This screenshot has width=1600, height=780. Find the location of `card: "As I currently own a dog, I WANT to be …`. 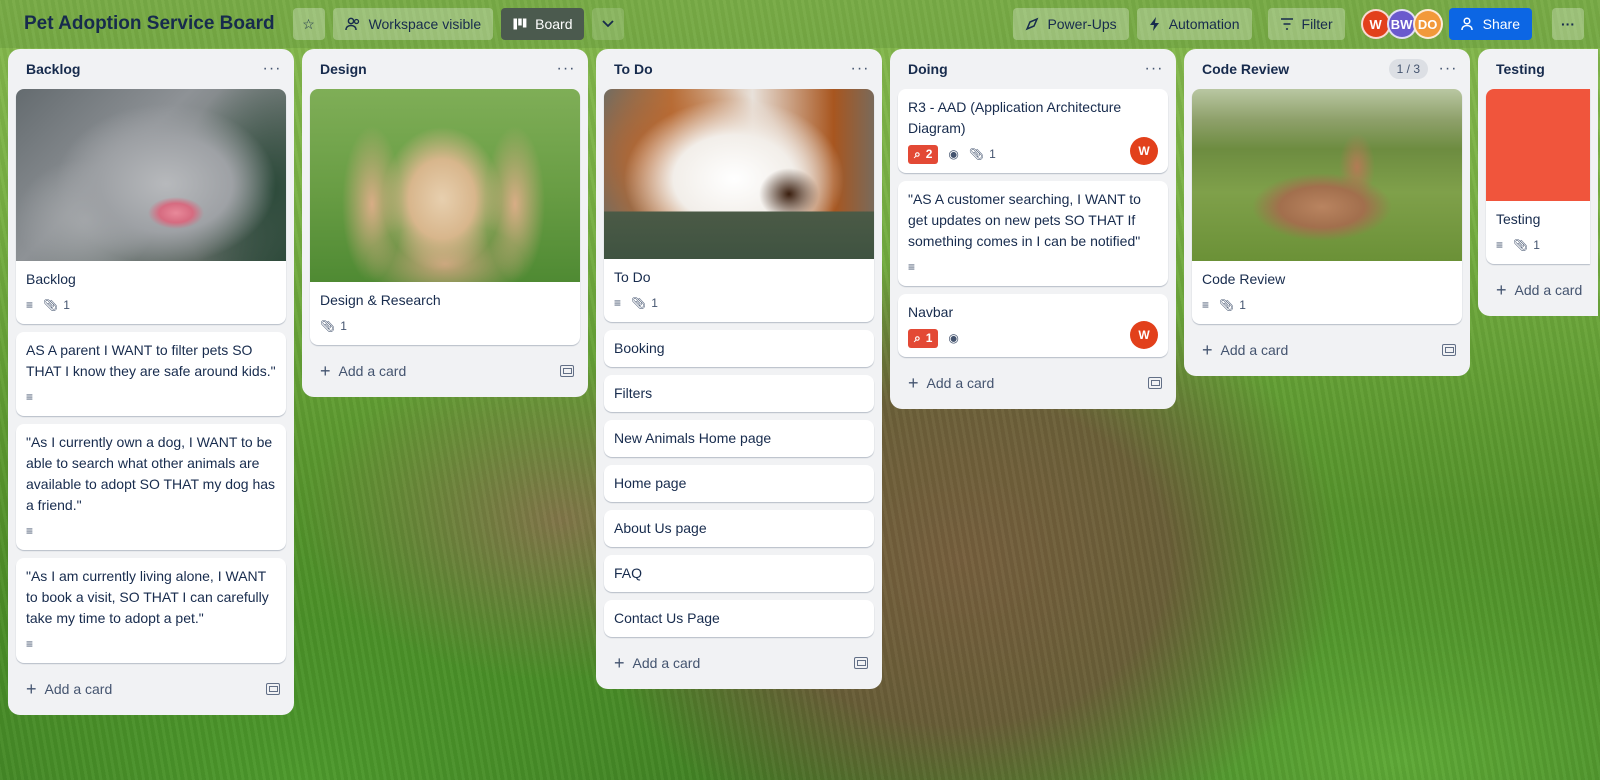

card: "As I currently own a dog, I WANT to be … is located at coordinates (151, 487).